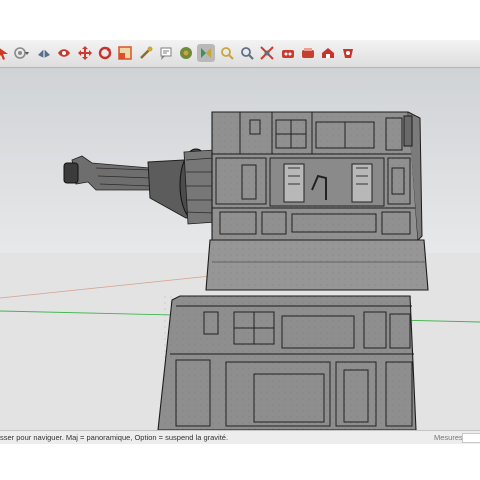 Image resolution: width=480 pixels, height=480 pixels. What do you see at coordinates (166, 53) in the screenshot?
I see `text-tag-icon` at bounding box center [166, 53].